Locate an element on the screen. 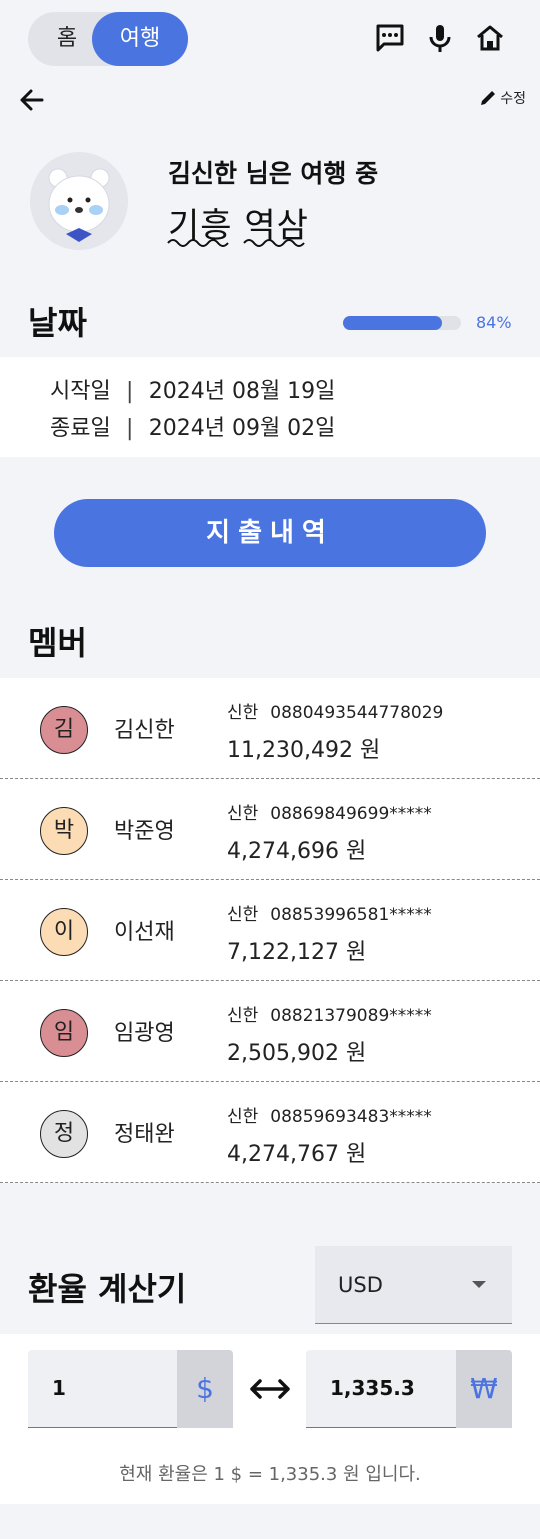  home-trip-toggle: 홈 여행 is located at coordinates (108, 39).